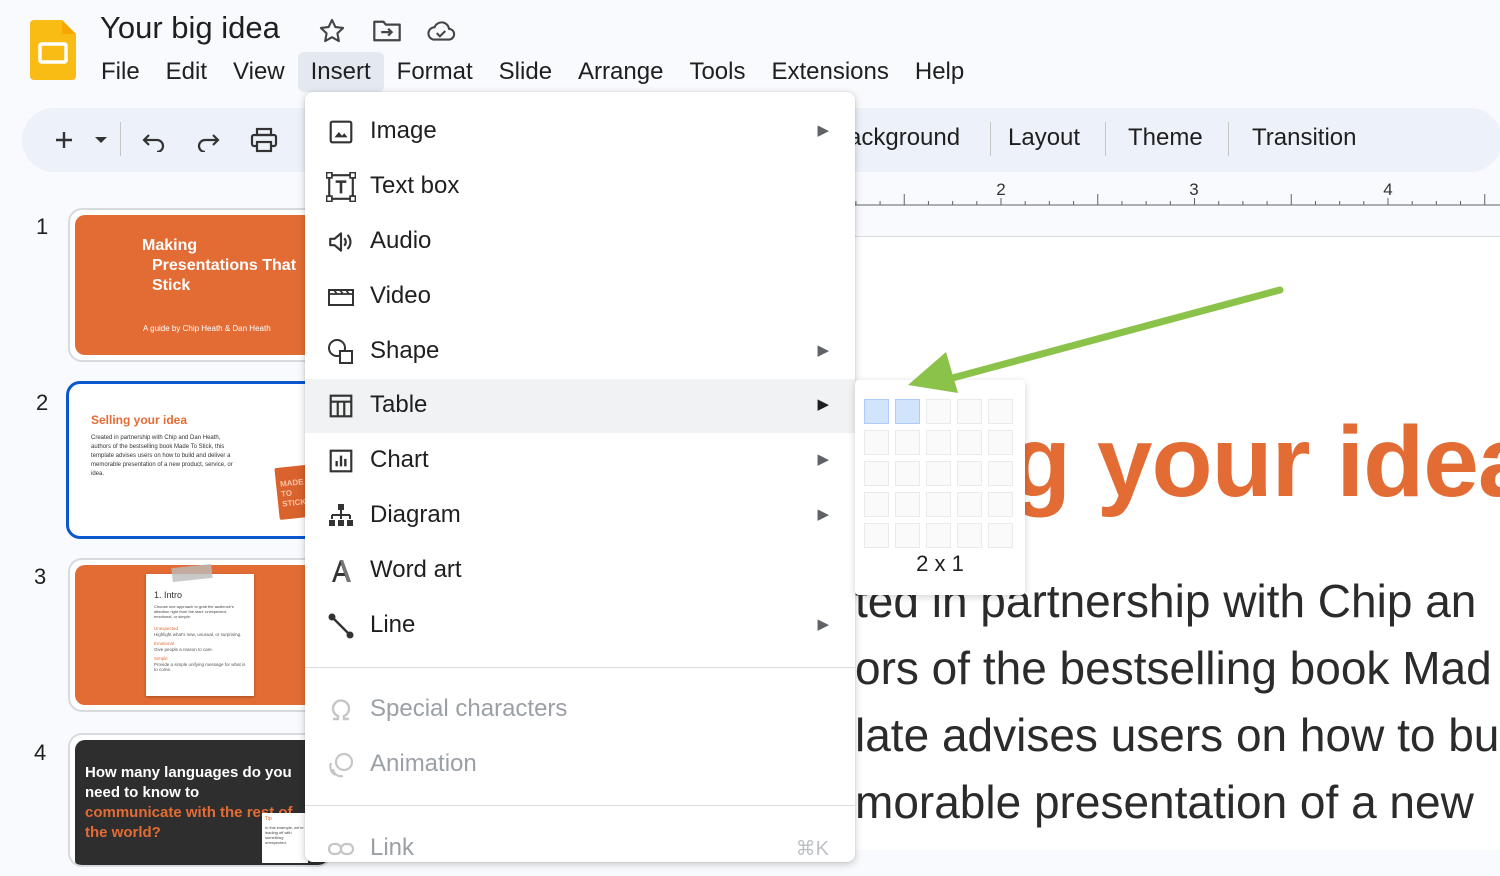 The image size is (1500, 876). What do you see at coordinates (580, 242) in the screenshot?
I see `menu-item-audio: Audio` at bounding box center [580, 242].